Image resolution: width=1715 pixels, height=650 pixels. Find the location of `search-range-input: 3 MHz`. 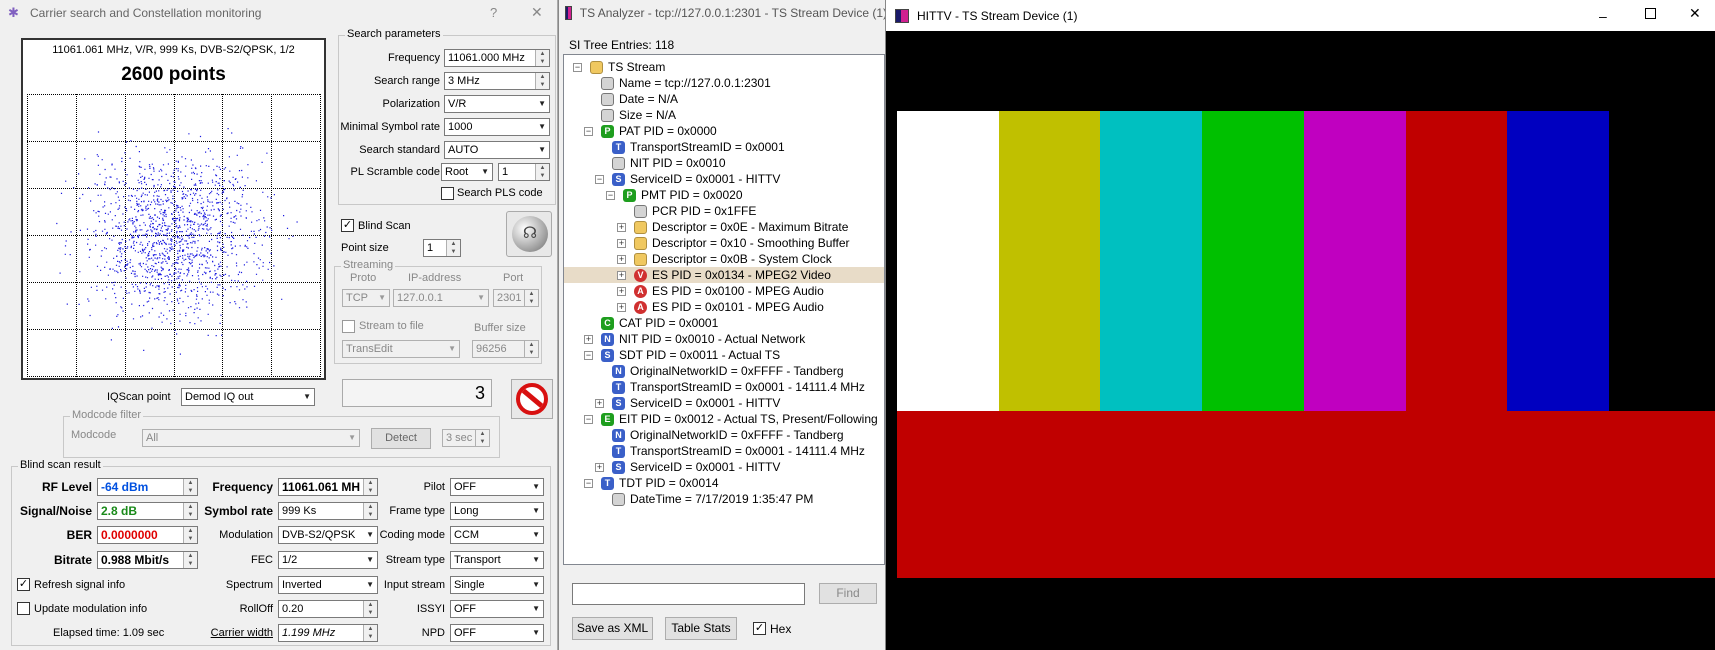

search-range-input: 3 MHz is located at coordinates (497, 81).